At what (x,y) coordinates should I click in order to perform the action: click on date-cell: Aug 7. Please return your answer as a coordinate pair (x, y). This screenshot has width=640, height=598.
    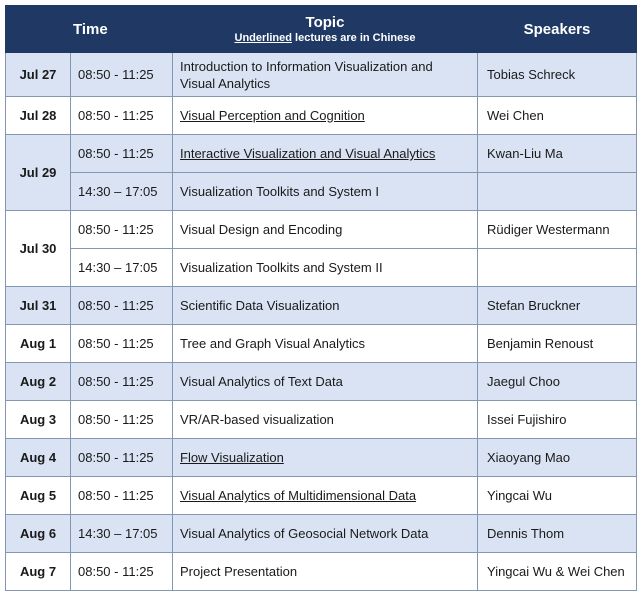
    Looking at the image, I should click on (38, 571).